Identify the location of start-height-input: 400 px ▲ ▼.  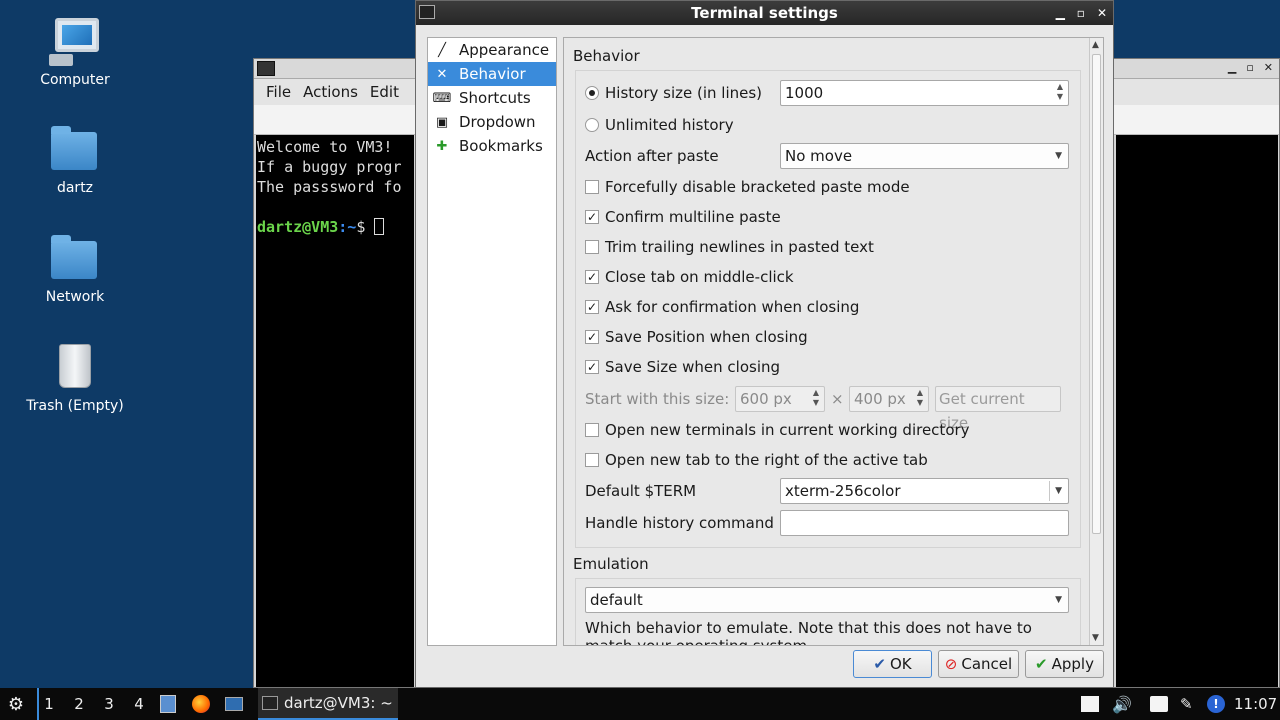
(889, 399).